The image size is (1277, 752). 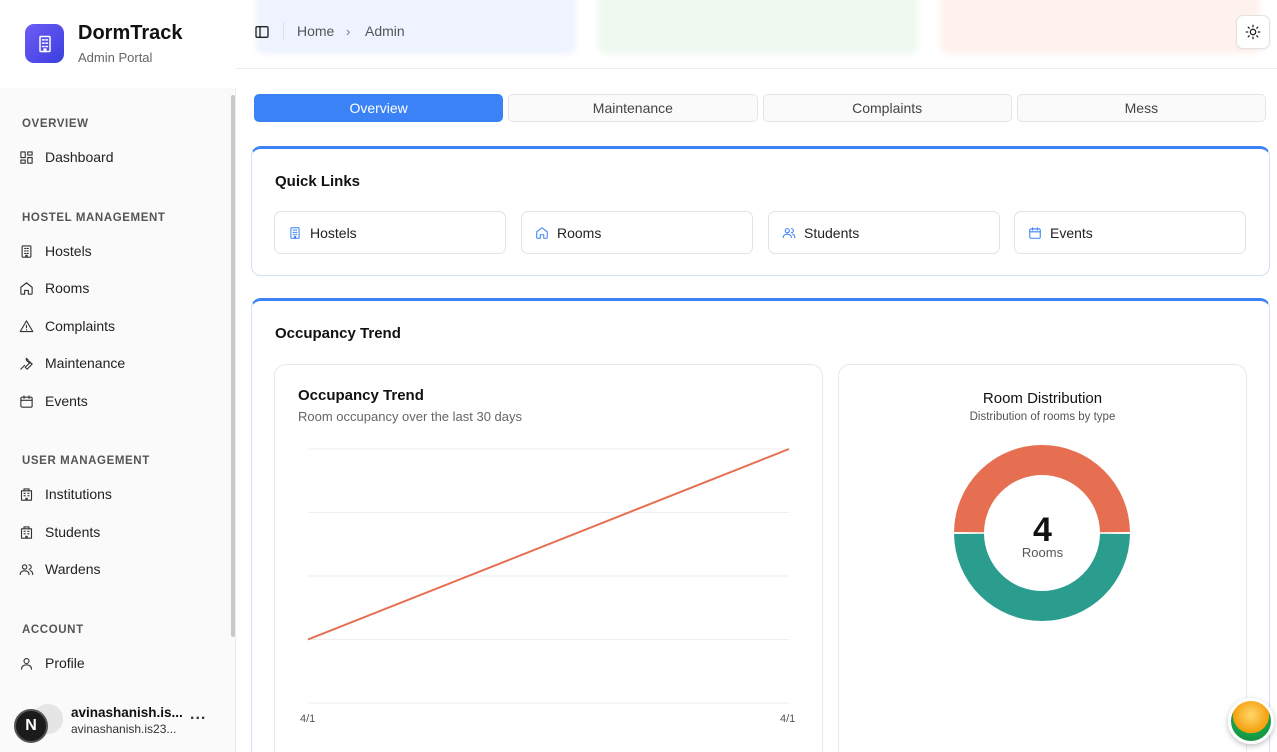 What do you see at coordinates (55, 124) in the screenshot?
I see `section-label-overview: OVERVIEW` at bounding box center [55, 124].